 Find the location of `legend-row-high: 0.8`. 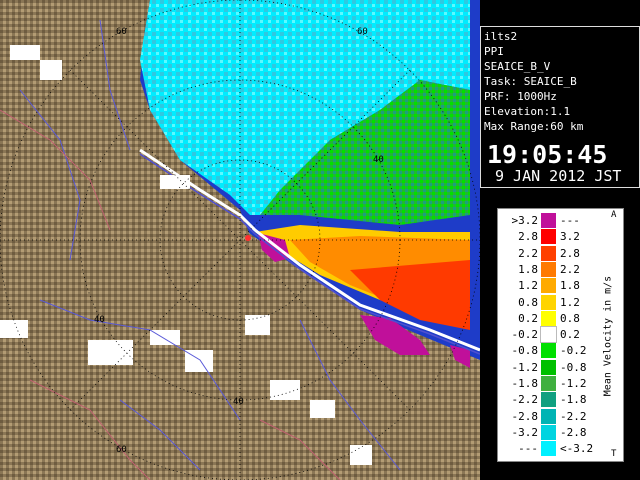

legend-row-high: 0.8 is located at coordinates (570, 318).